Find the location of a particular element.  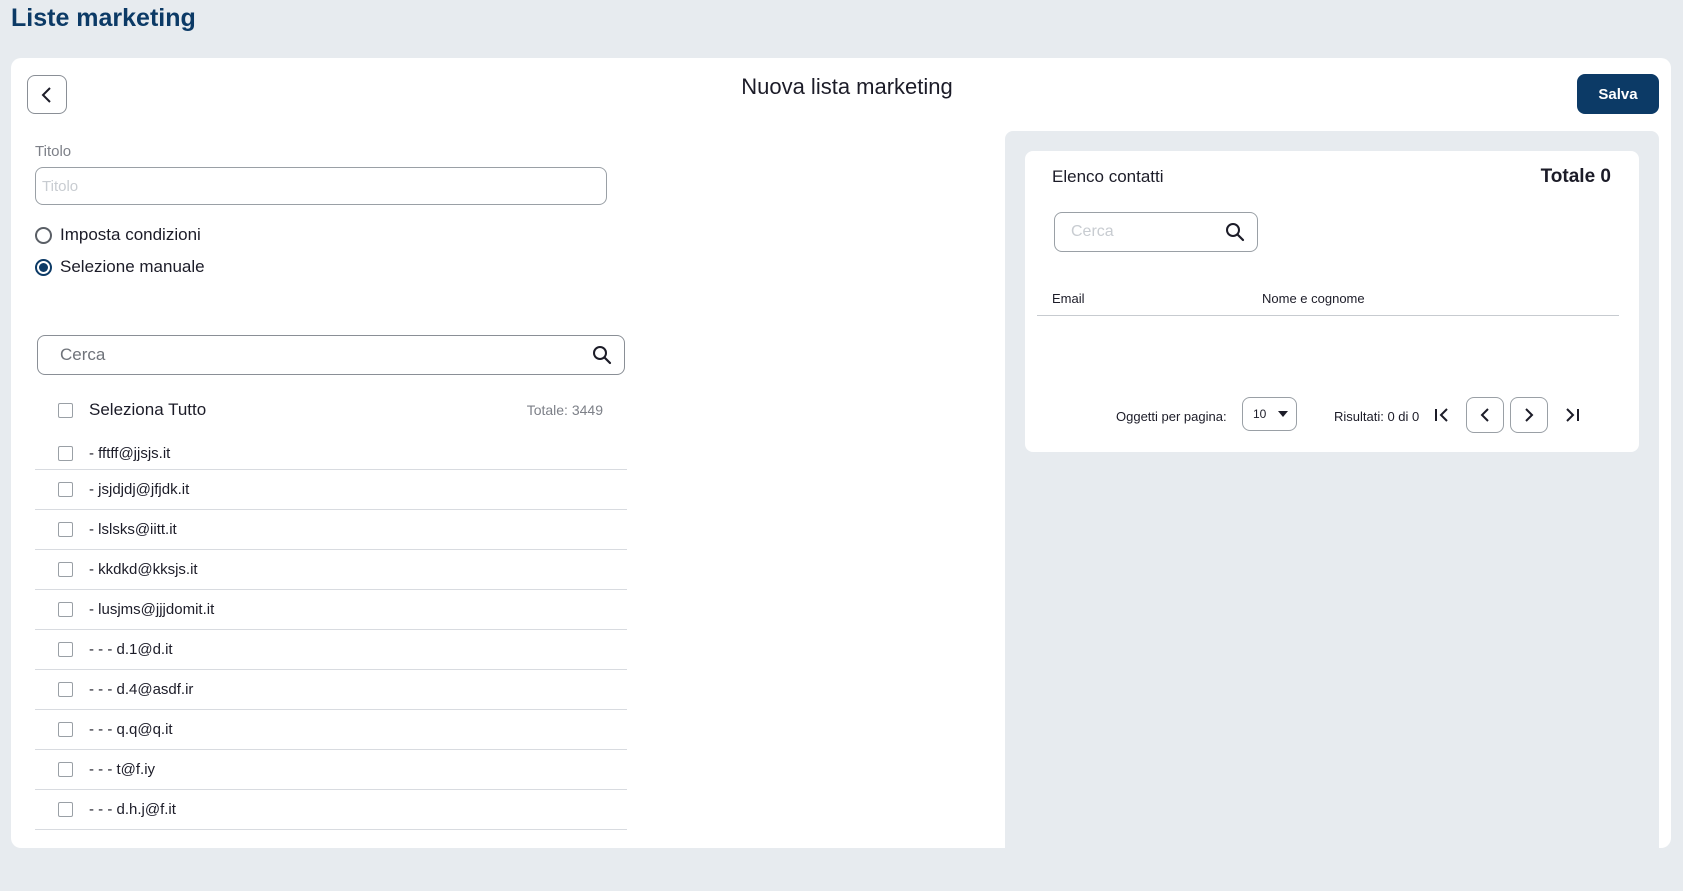

last-page-icon is located at coordinates (1572, 415).